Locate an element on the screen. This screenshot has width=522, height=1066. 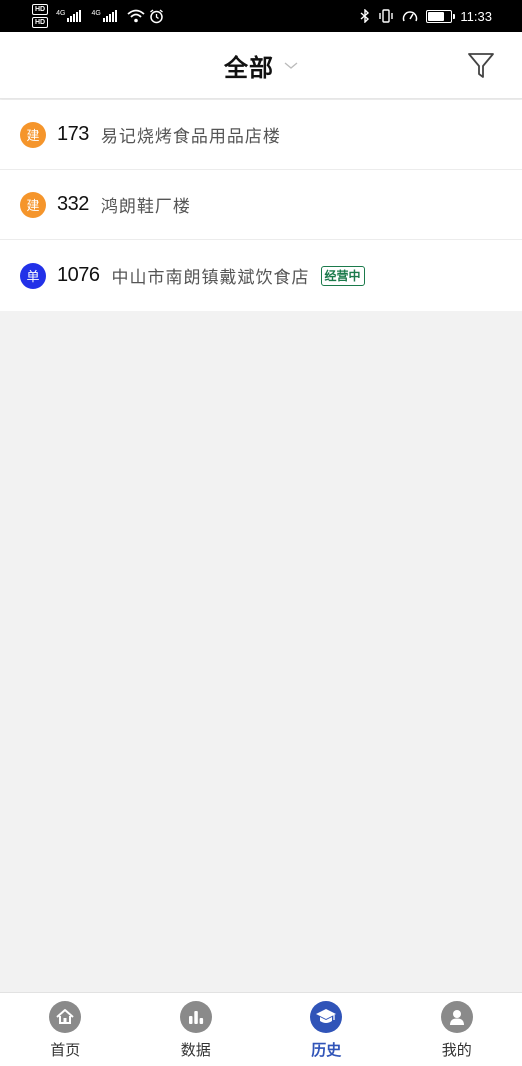
tab-label: 首页 is located at coordinates (65, 1049).